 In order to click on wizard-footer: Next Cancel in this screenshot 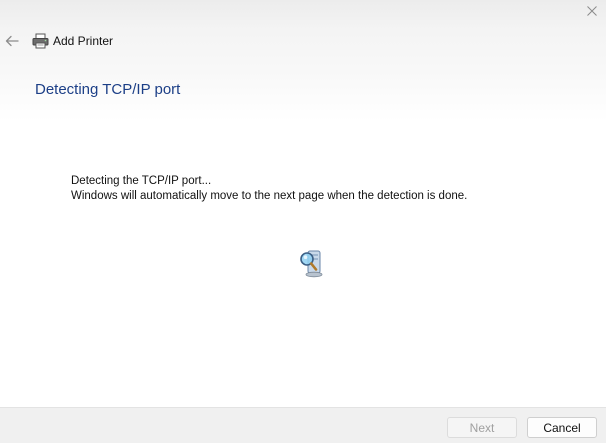, I will do `click(303, 425)`.